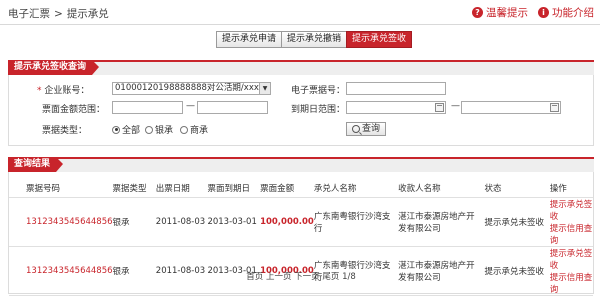  What do you see at coordinates (571, 234) in the screenshot?
I see `credit-query-link: 提示信用查询` at bounding box center [571, 234].